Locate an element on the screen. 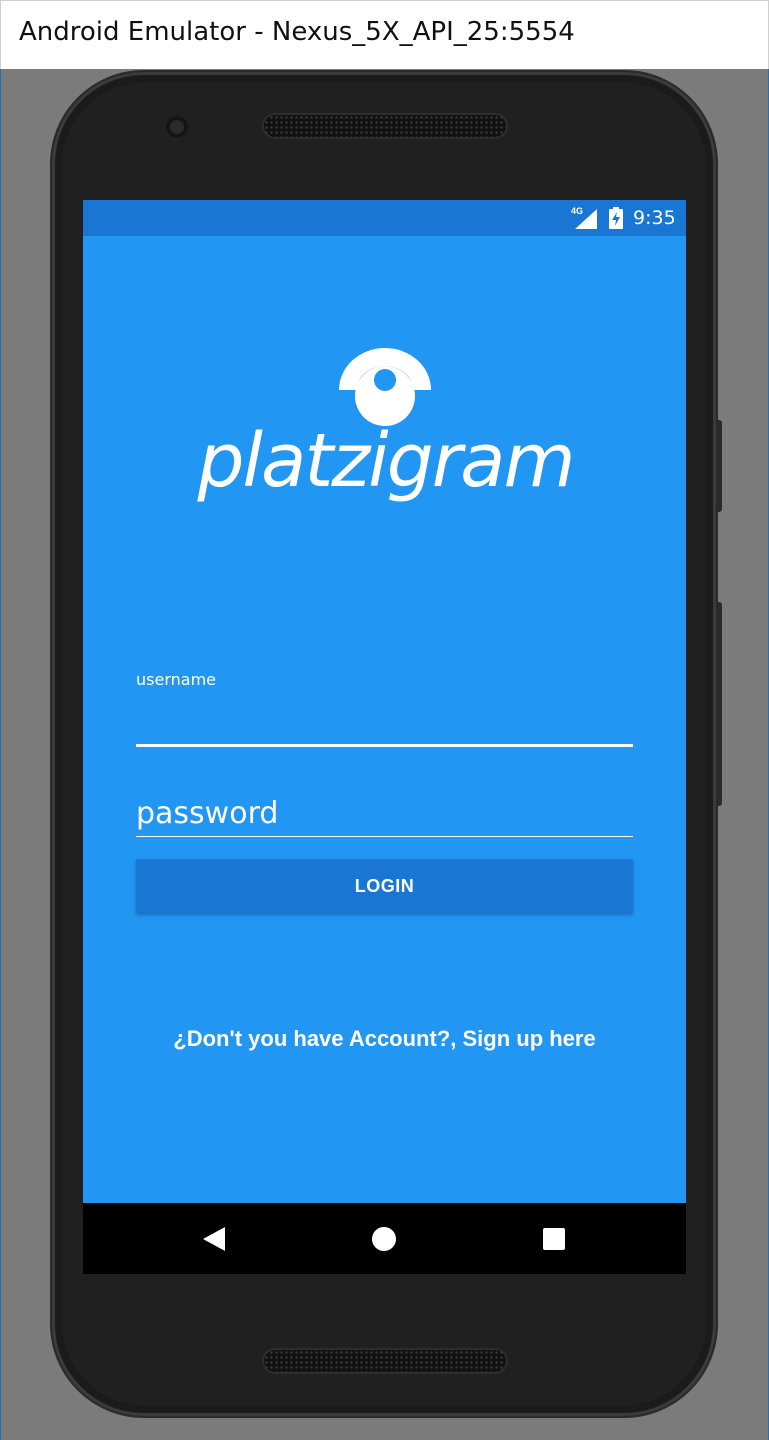 The image size is (769, 1440). recents-icon is located at coordinates (554, 1239).